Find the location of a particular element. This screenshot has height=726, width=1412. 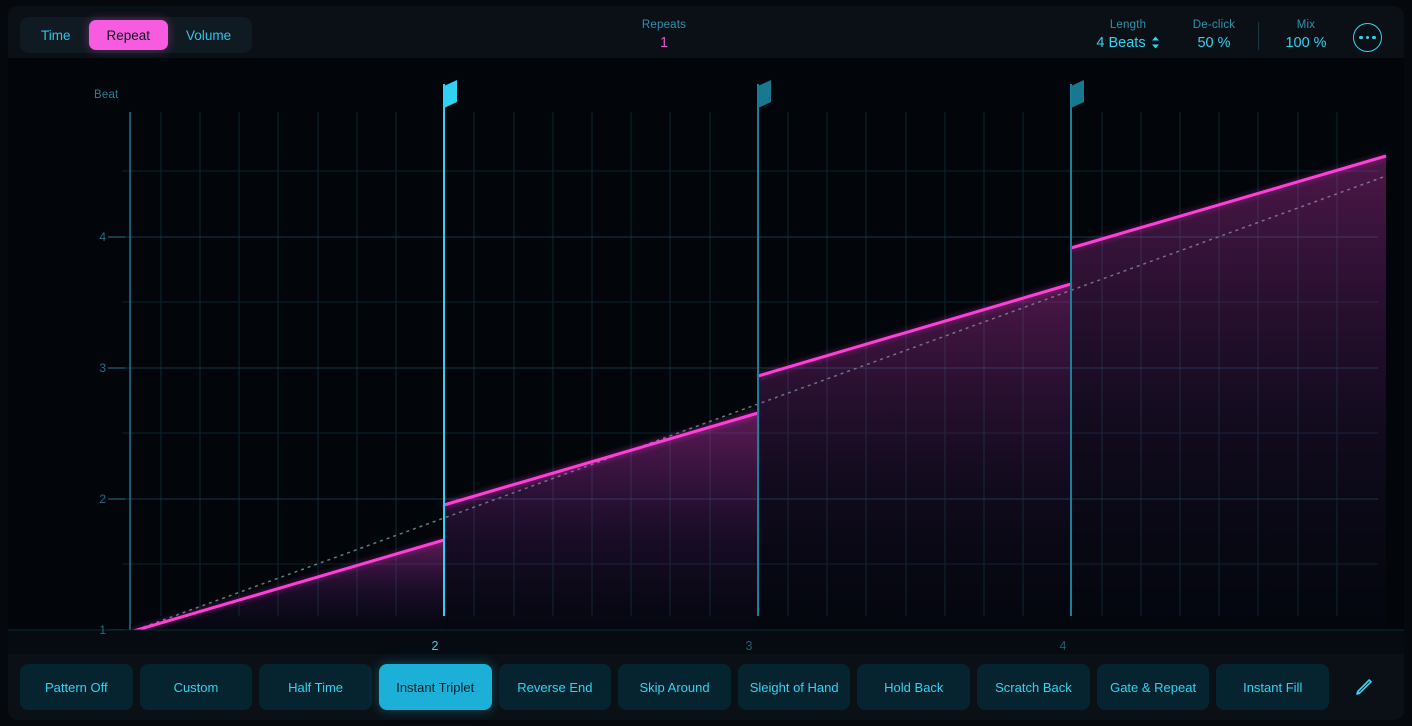

preset-button-sleight-of-hand: Sleight of Hand is located at coordinates (794, 687).